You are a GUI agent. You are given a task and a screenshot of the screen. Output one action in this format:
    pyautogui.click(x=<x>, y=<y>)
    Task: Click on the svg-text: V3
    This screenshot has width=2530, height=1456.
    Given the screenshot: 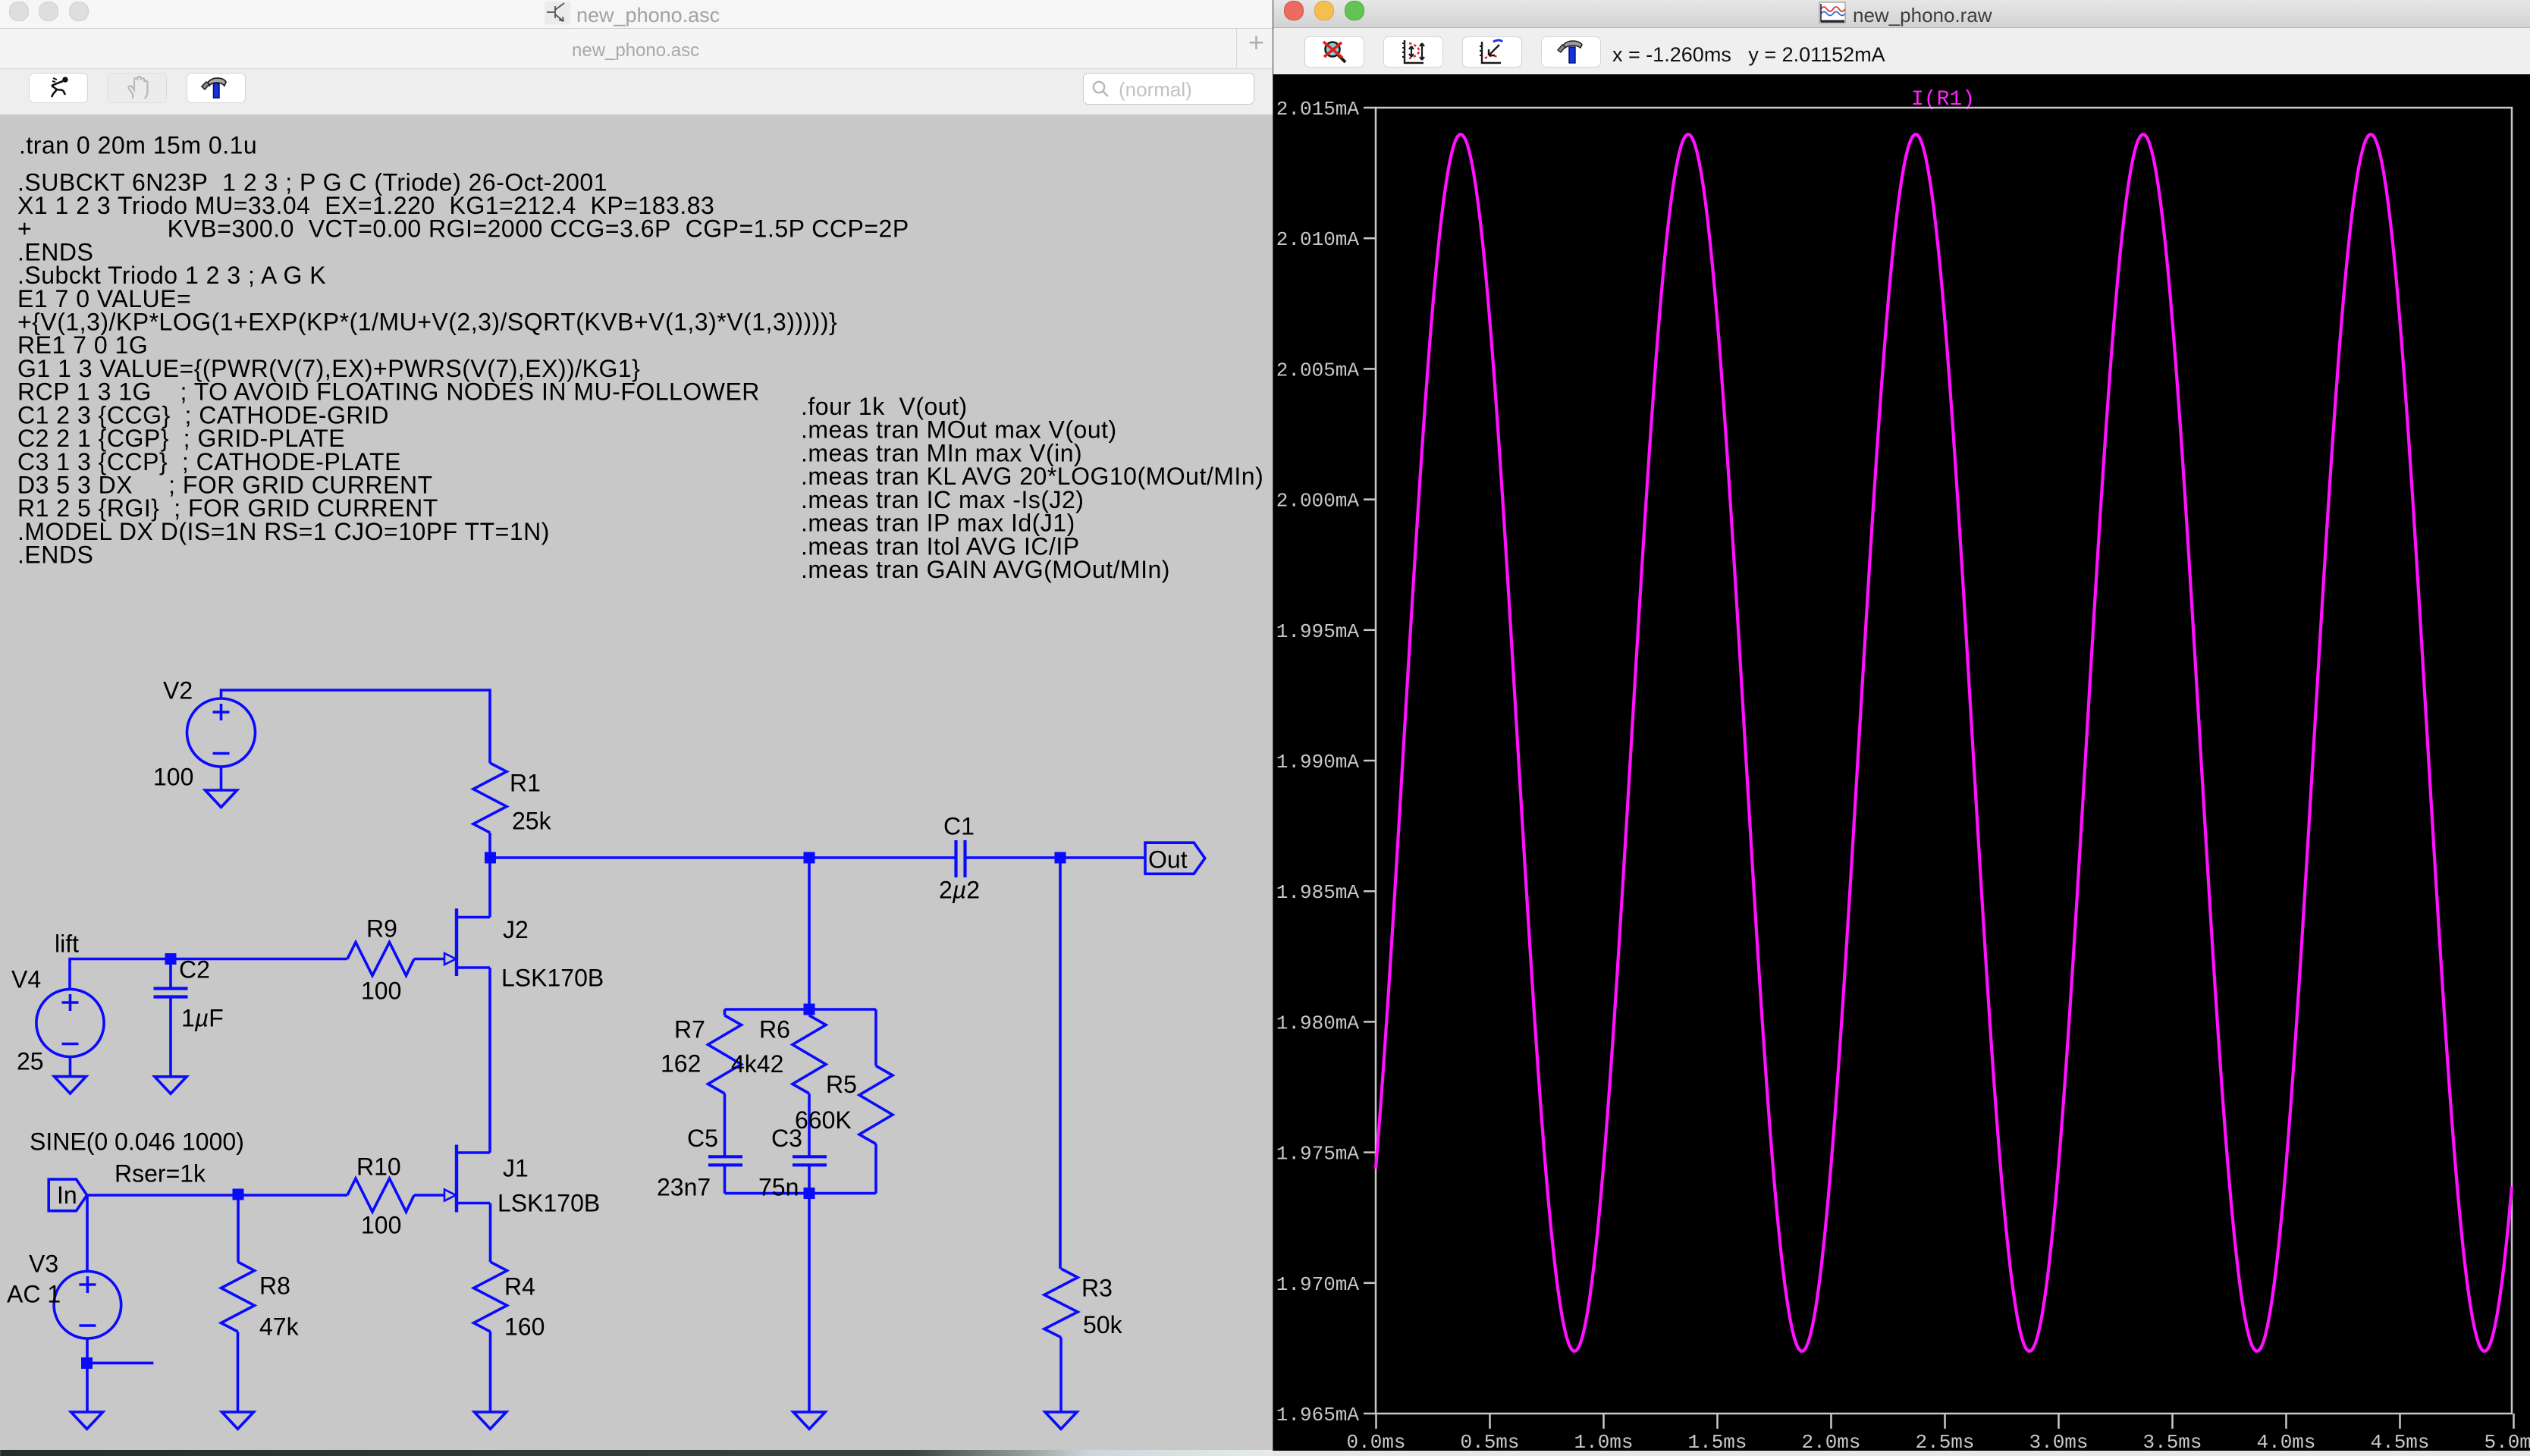 What is the action you would take?
    pyautogui.click(x=43, y=1264)
    